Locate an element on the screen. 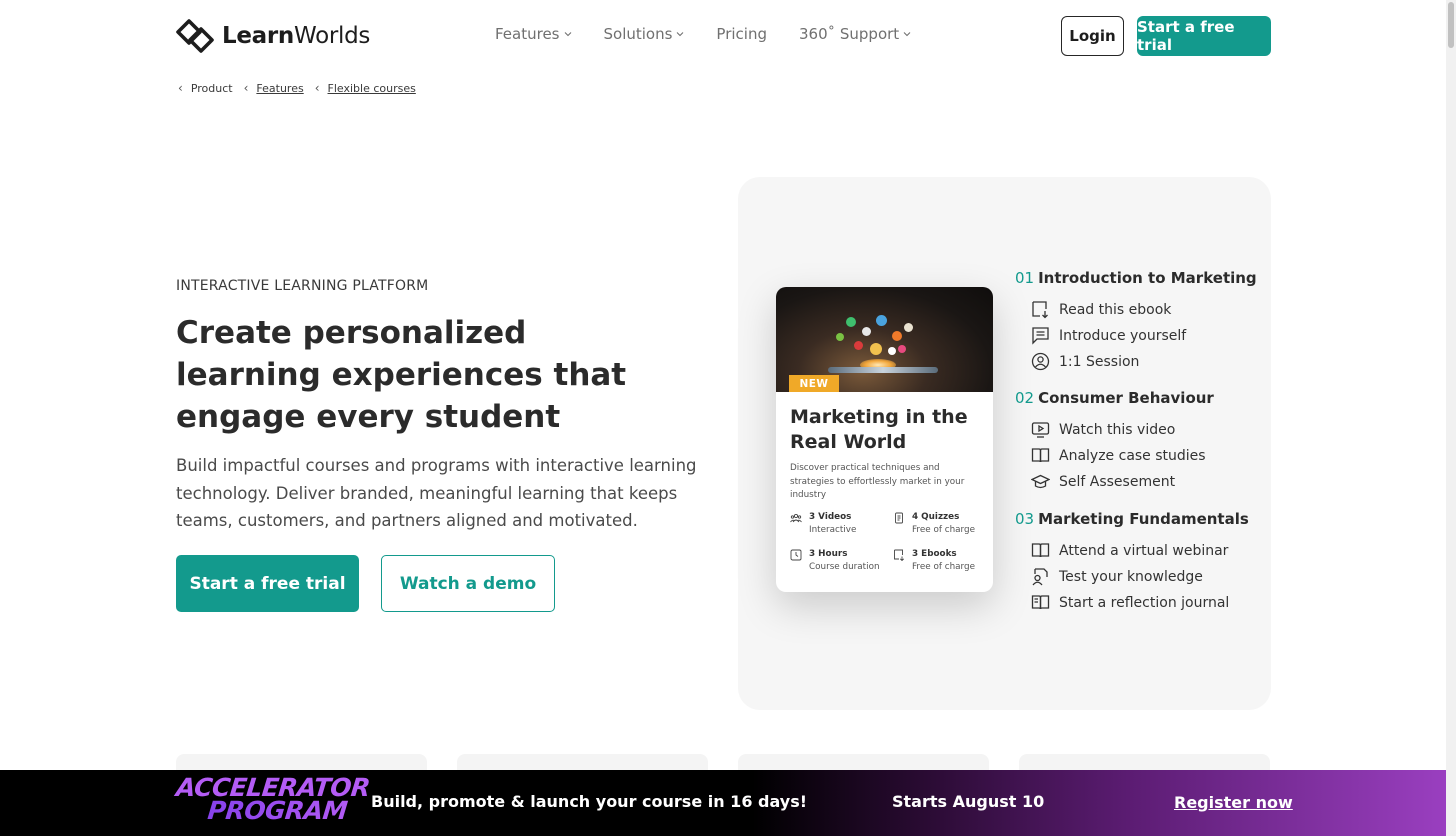  lesson-label: Test your knowledge is located at coordinates (1131, 576).